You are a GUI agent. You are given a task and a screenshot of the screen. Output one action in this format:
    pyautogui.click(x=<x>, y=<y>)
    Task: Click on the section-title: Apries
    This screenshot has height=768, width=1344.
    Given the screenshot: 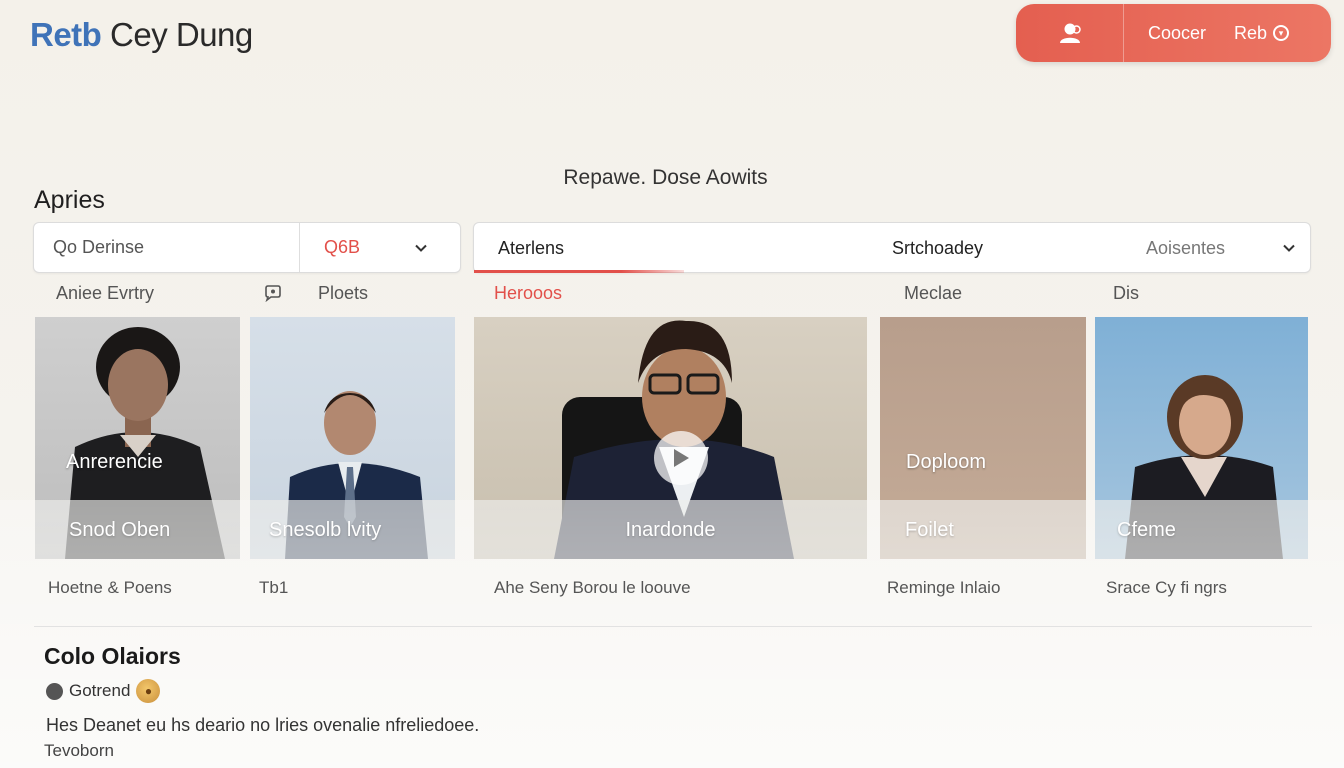 What is the action you would take?
    pyautogui.click(x=69, y=200)
    